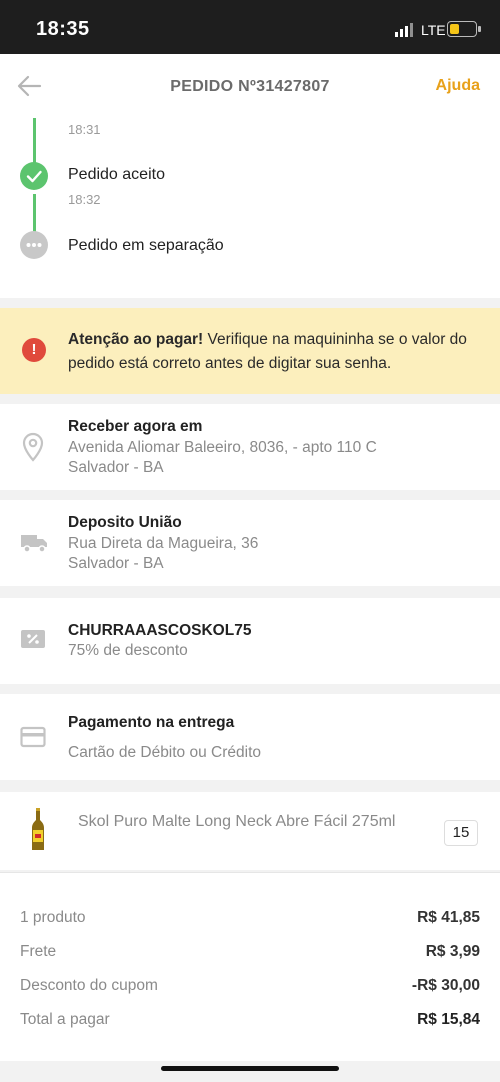  I want to click on store-name: Deposito União, so click(125, 522).